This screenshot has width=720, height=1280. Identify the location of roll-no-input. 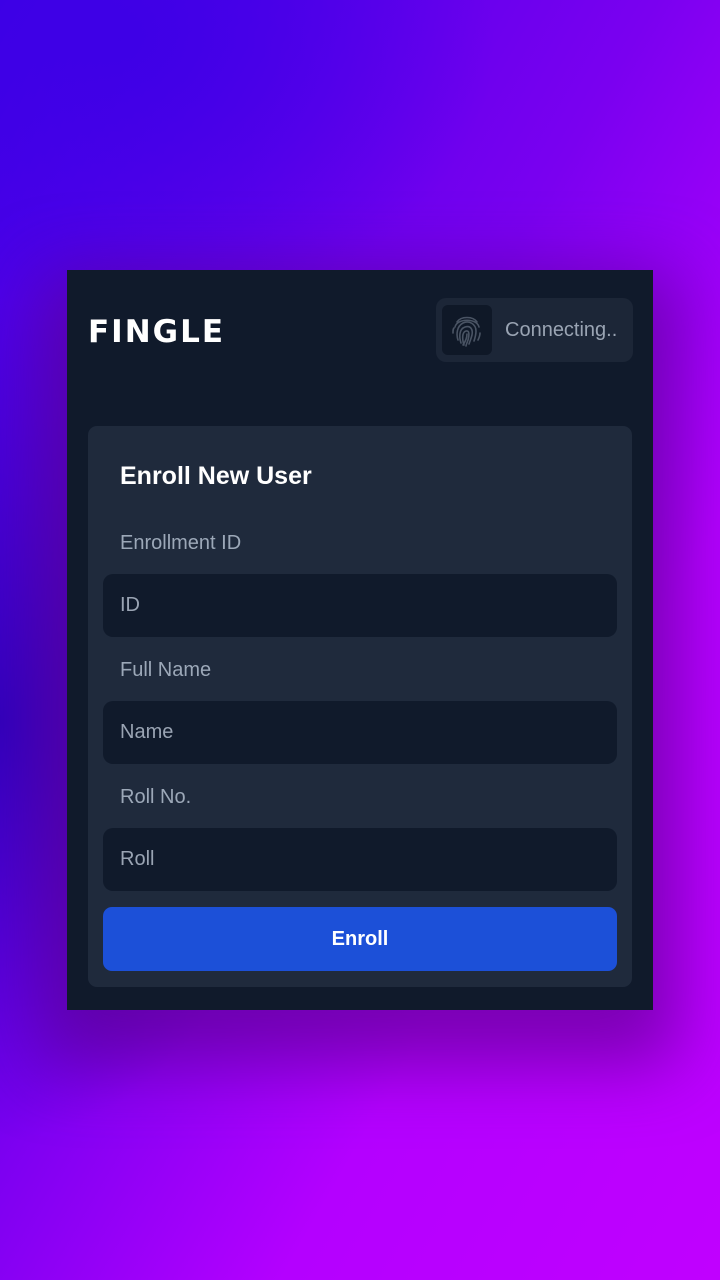
(360, 859).